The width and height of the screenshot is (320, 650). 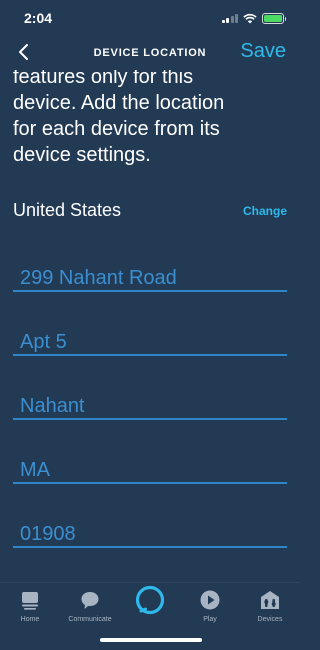 I want to click on tab-label: Play, so click(x=210, y=619).